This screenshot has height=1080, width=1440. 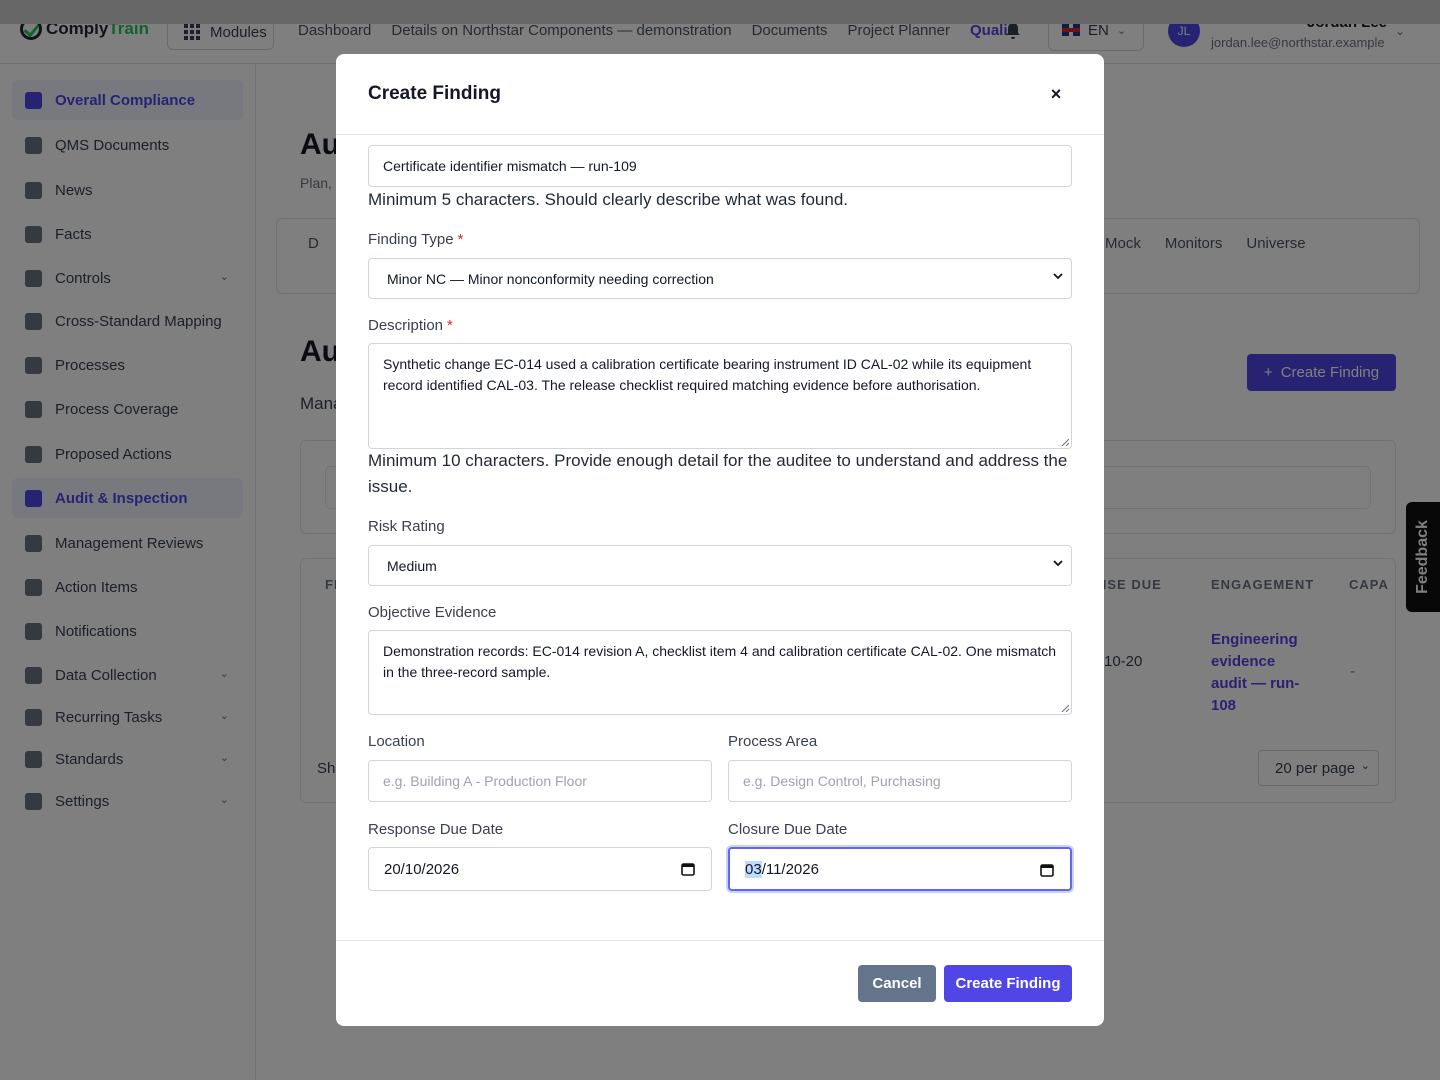 I want to click on create-finding-button: Create Finding, so click(x=1008, y=983).